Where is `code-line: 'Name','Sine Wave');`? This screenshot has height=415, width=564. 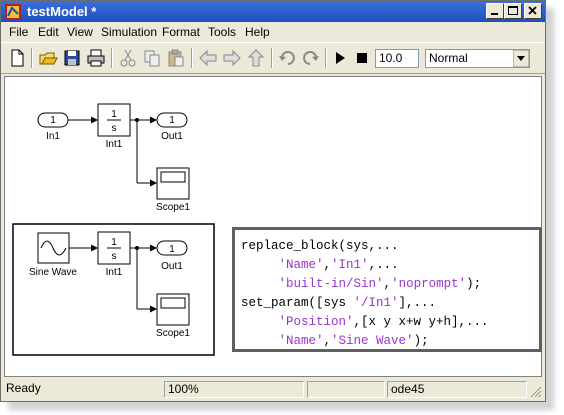
code-line: 'Name','Sine Wave'); is located at coordinates (390, 341).